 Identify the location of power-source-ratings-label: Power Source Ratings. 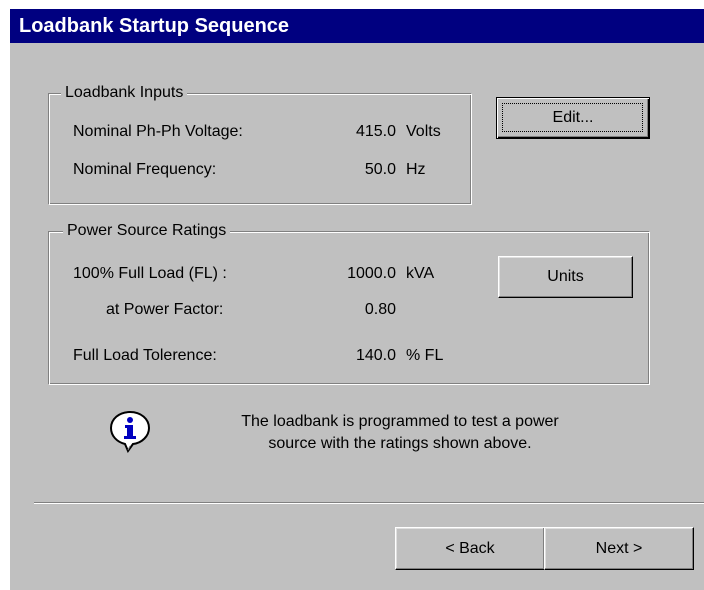
(147, 231).